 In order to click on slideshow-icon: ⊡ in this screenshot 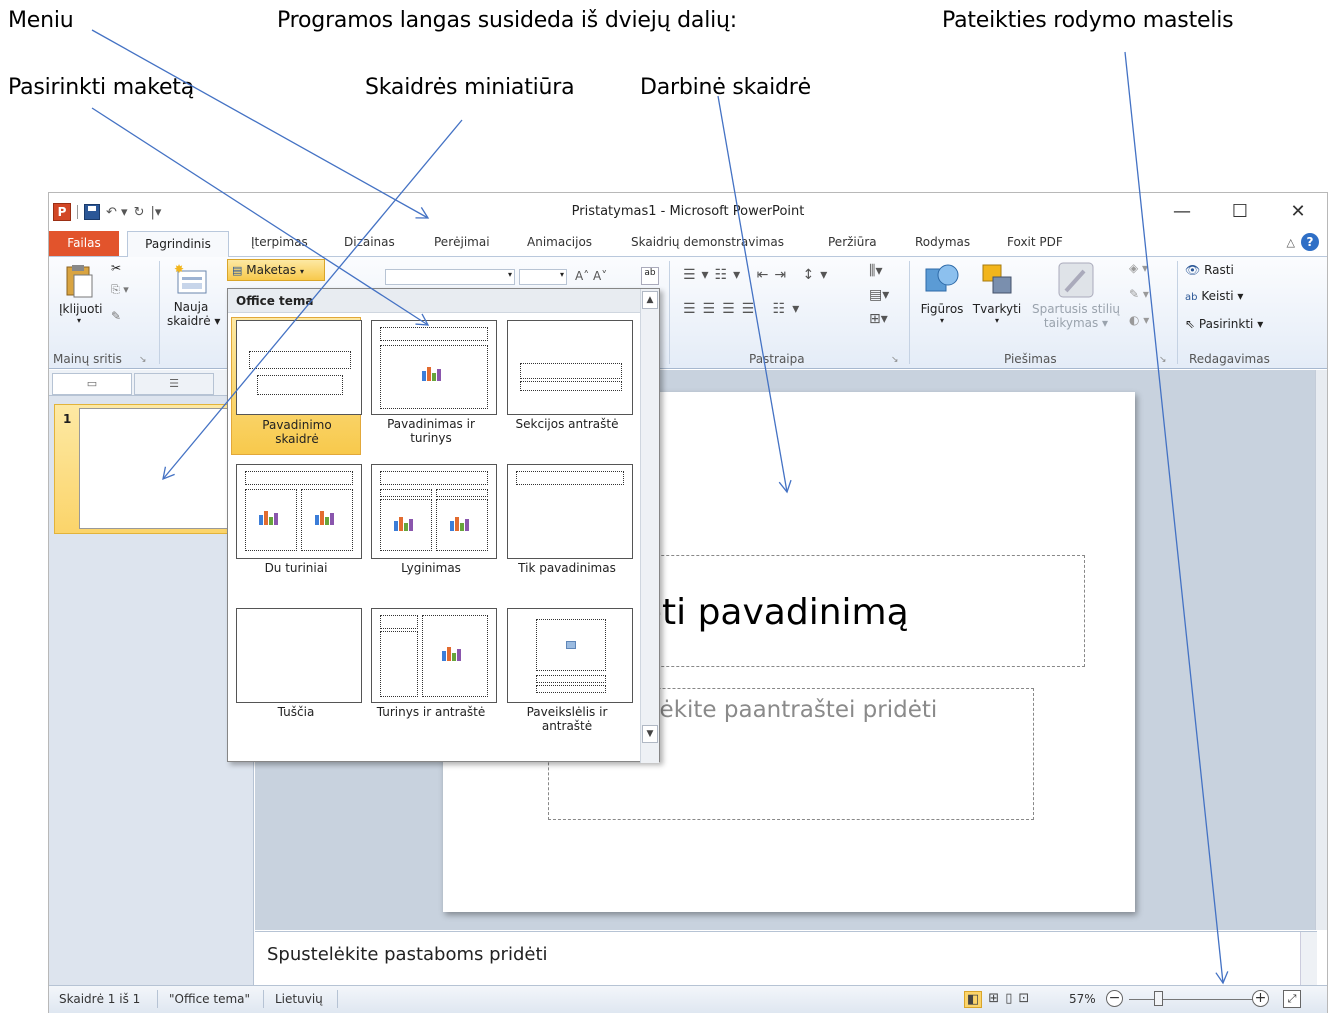, I will do `click(1023, 999)`.